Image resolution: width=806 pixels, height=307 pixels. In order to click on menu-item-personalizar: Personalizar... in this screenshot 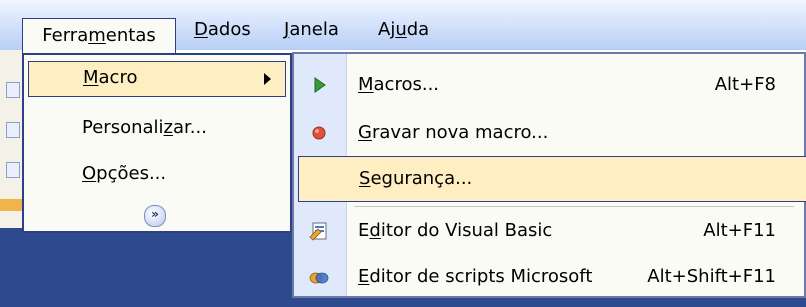, I will do `click(157, 128)`.